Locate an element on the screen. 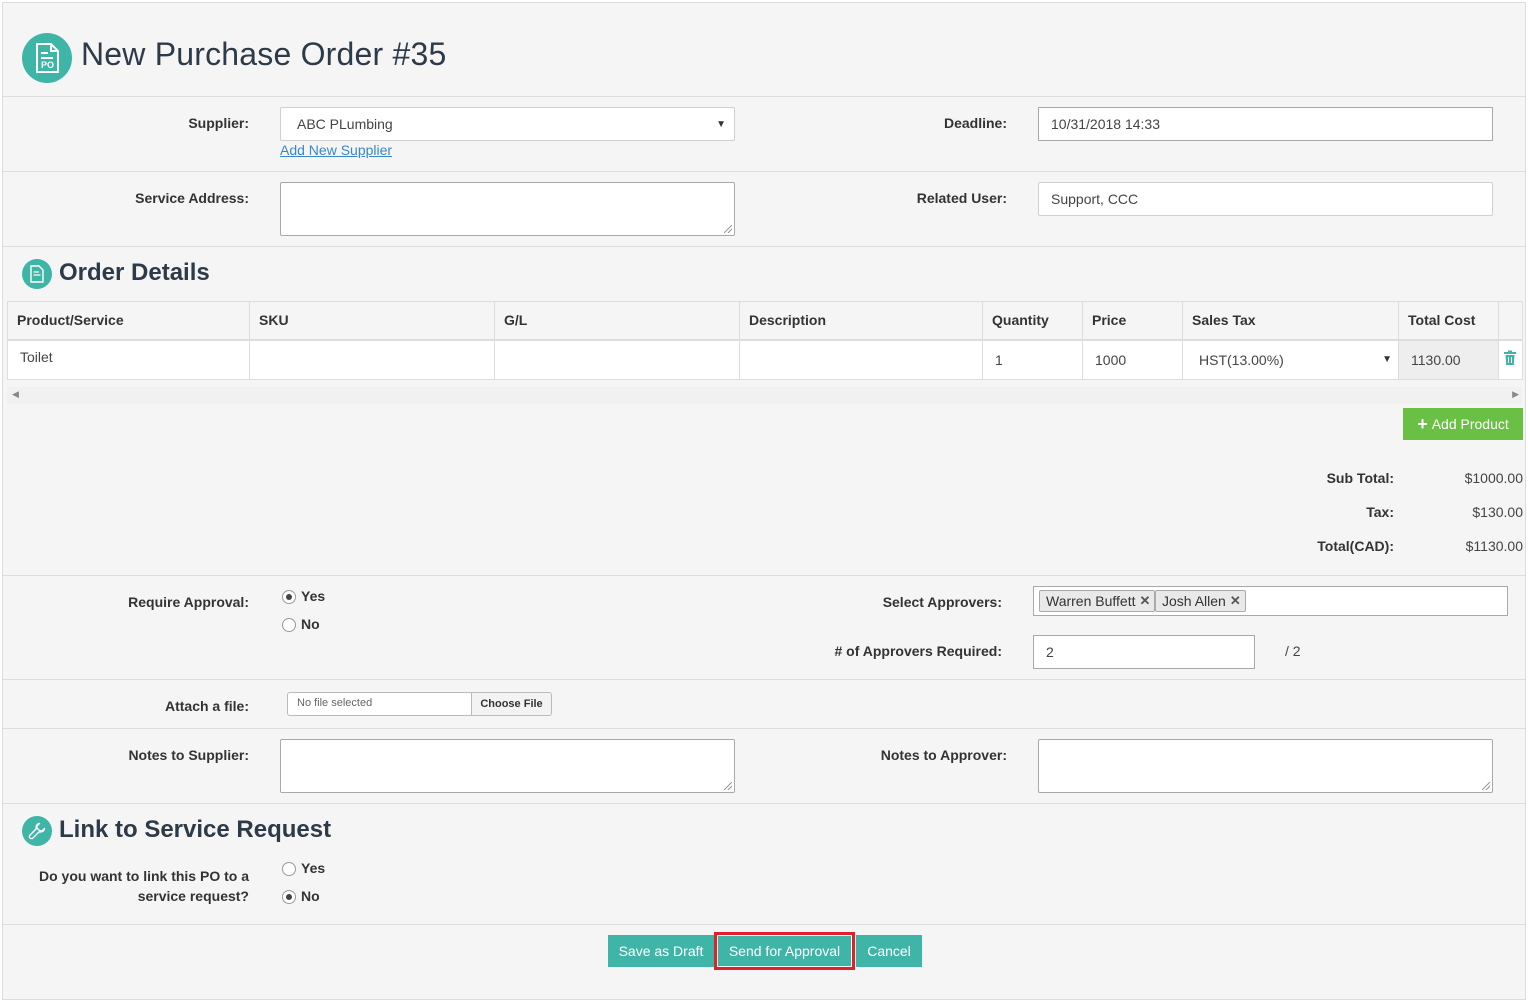 The image size is (1528, 1002). sku-cell is located at coordinates (372, 359).